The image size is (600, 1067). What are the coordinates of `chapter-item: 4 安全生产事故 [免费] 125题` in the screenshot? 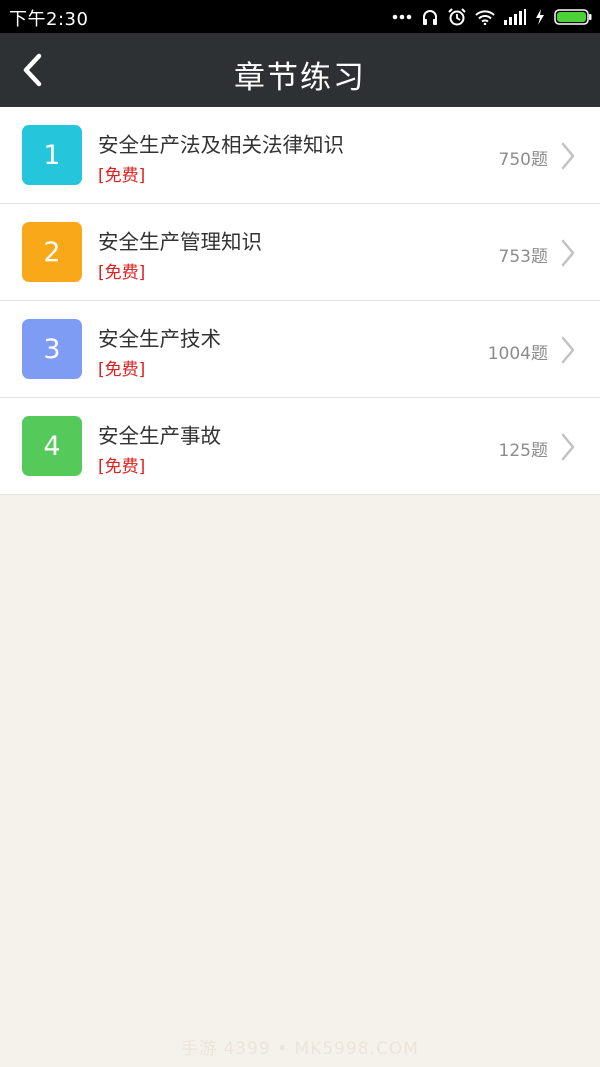 It's located at (300, 446).